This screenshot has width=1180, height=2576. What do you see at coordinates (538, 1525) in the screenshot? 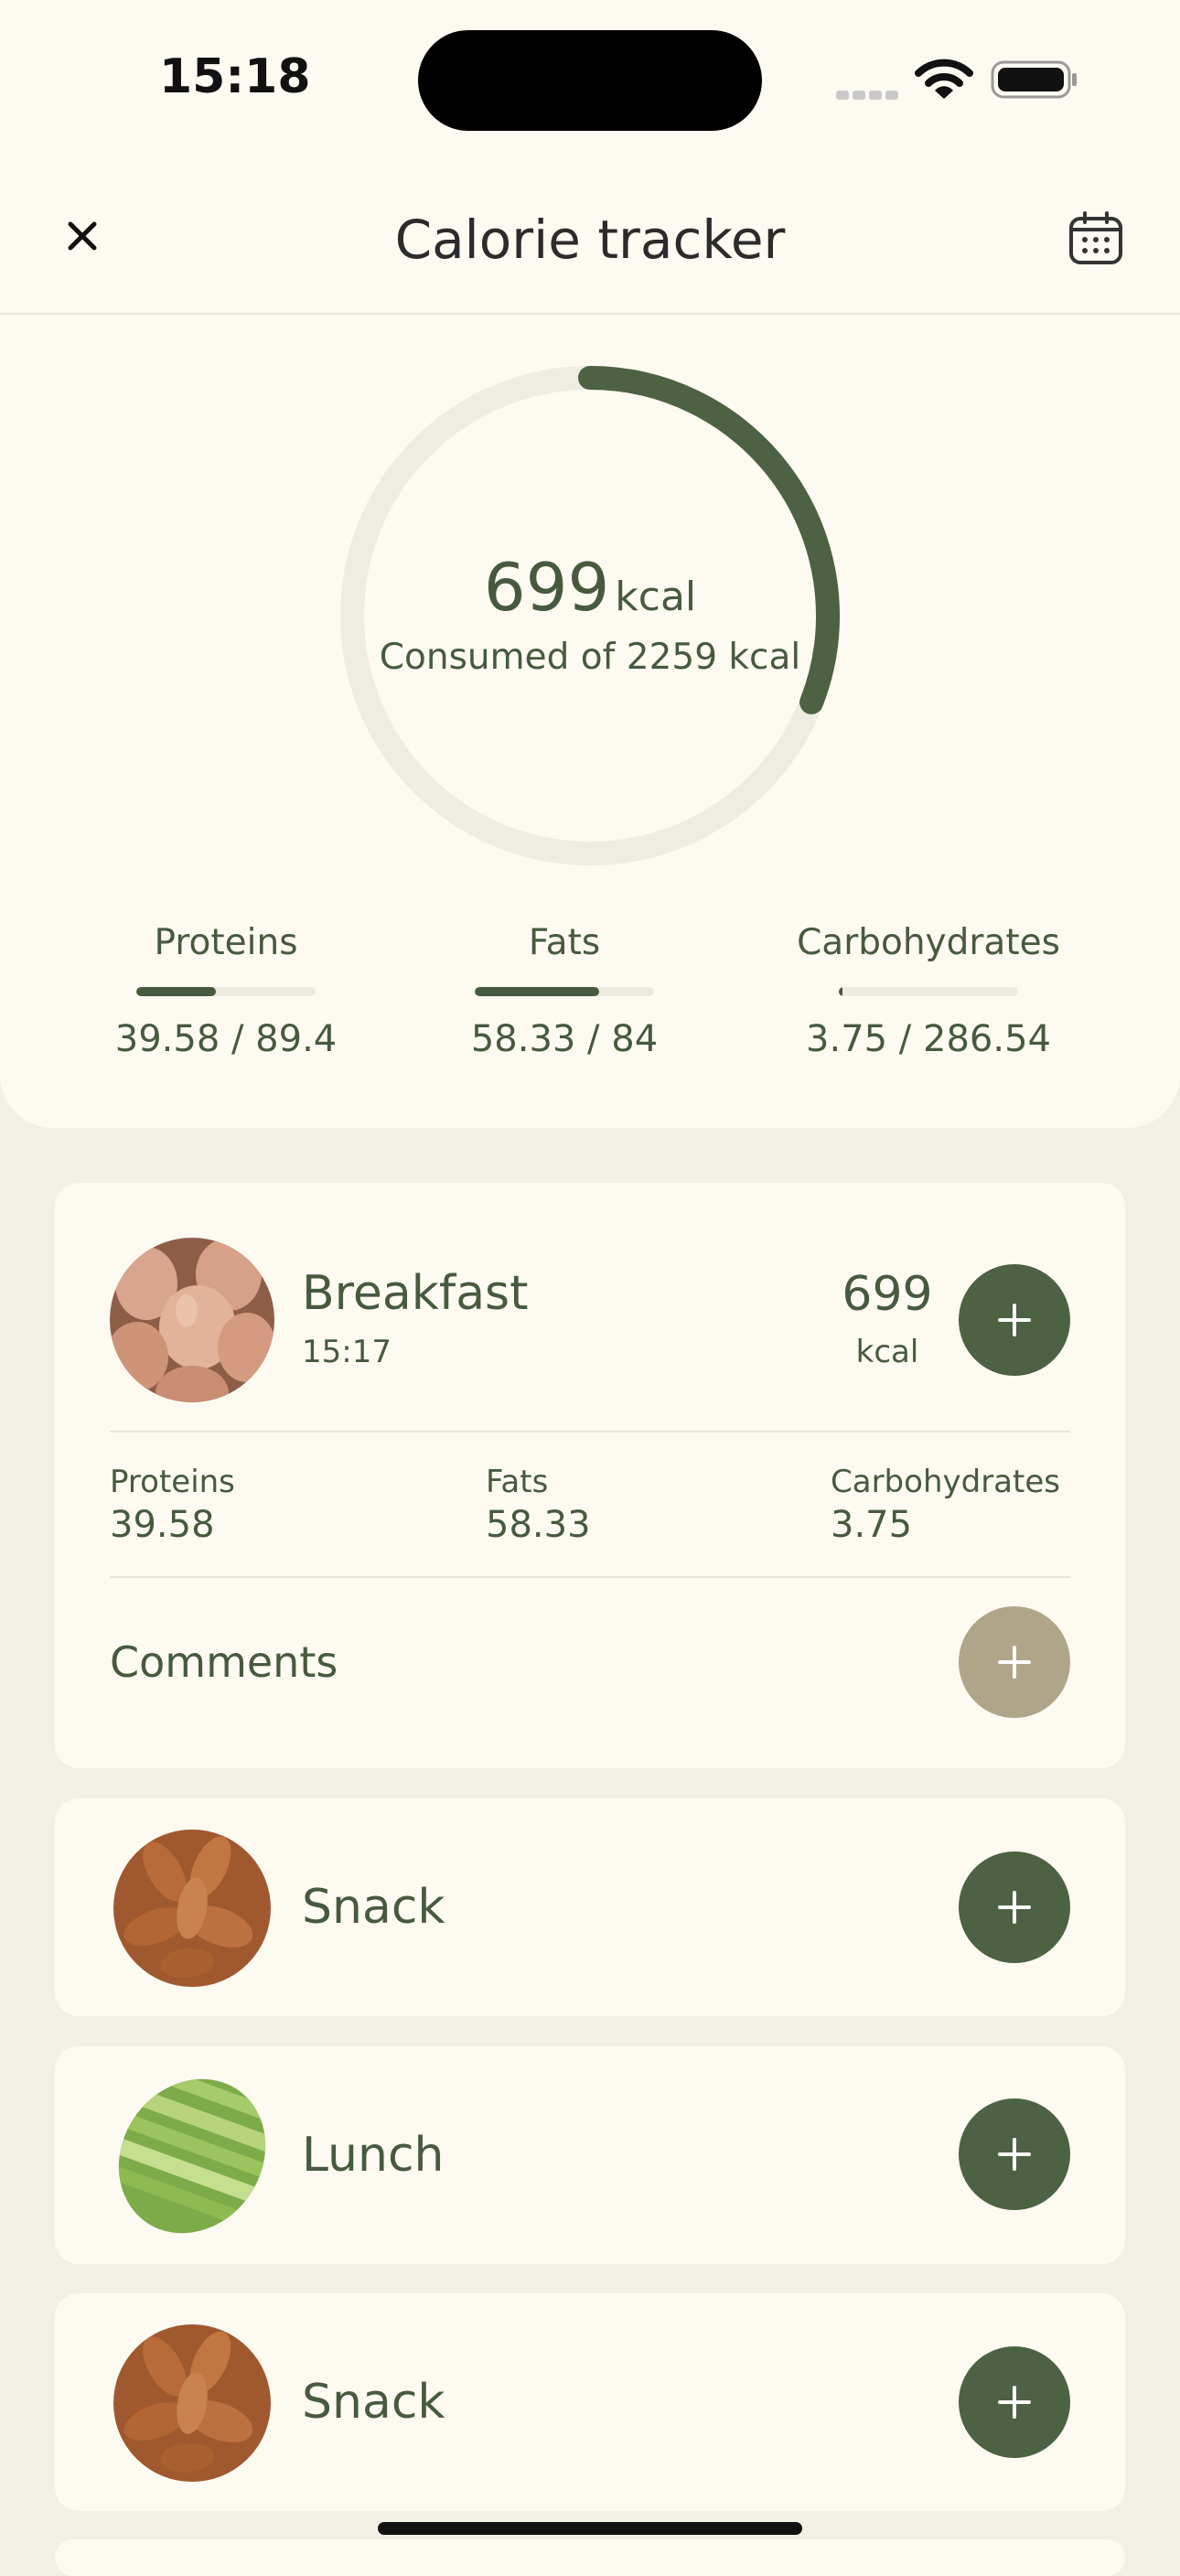
I see `meal-macro-value: 58.33` at bounding box center [538, 1525].